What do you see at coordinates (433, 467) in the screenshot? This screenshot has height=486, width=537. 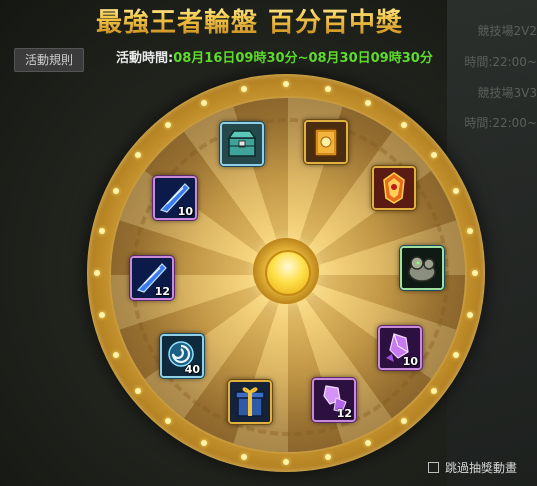 I see `checkbox-icon` at bounding box center [433, 467].